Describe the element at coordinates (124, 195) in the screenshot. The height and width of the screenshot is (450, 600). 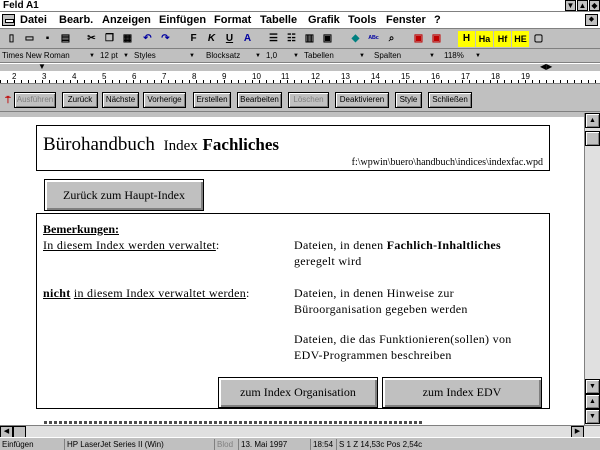
I see `back-to-main-index-button: Zurück zum Haupt-Index` at that location.